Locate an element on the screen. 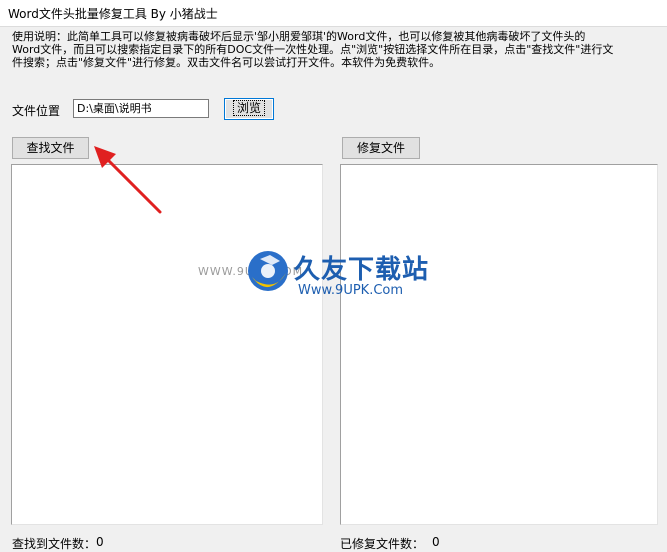 The height and width of the screenshot is (552, 667). browse-button: 浏览 is located at coordinates (249, 109).